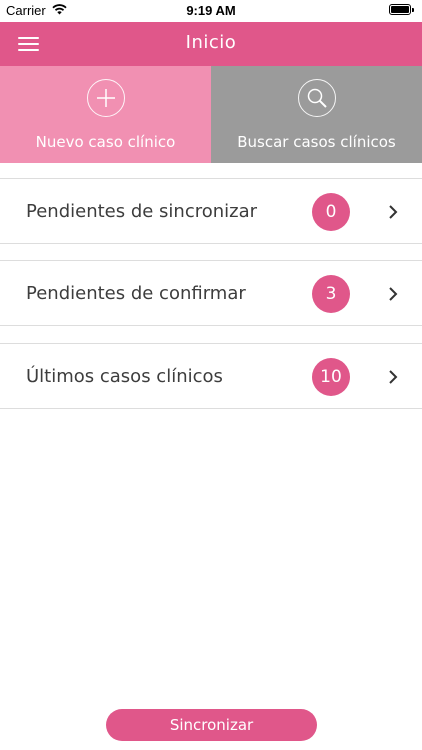 This screenshot has height=750, width=422. What do you see at coordinates (316, 98) in the screenshot?
I see `search-icon` at bounding box center [316, 98].